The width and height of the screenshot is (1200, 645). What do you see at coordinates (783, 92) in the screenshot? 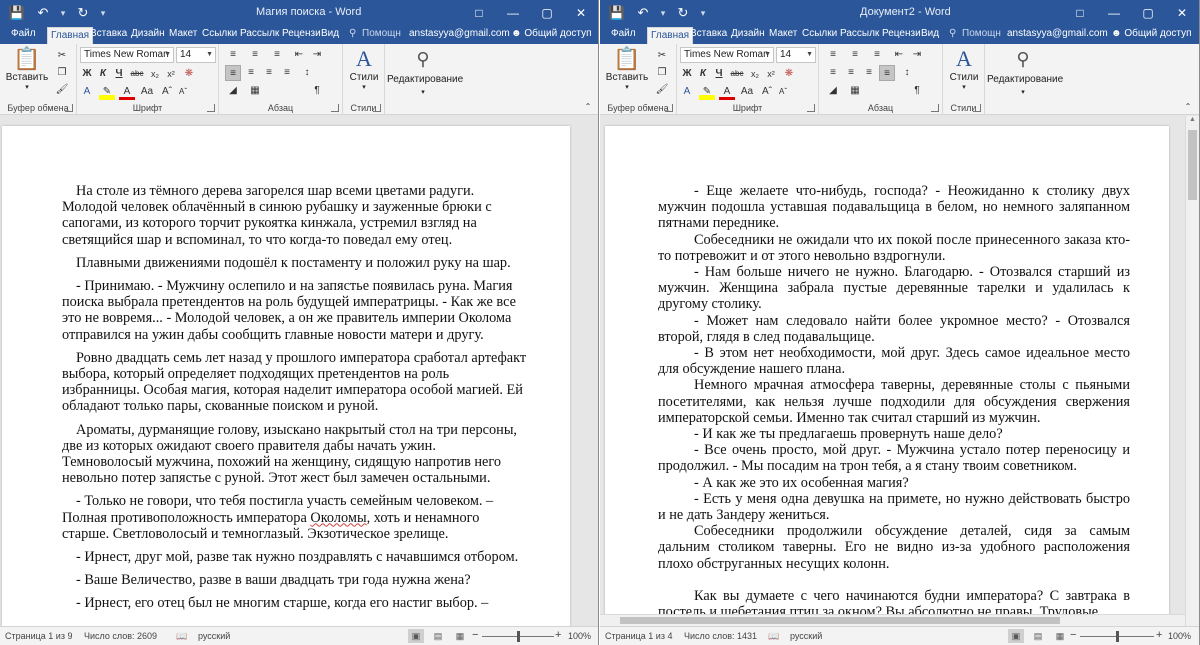
I see `shrink-font-icon: Aˇ` at bounding box center [783, 92].